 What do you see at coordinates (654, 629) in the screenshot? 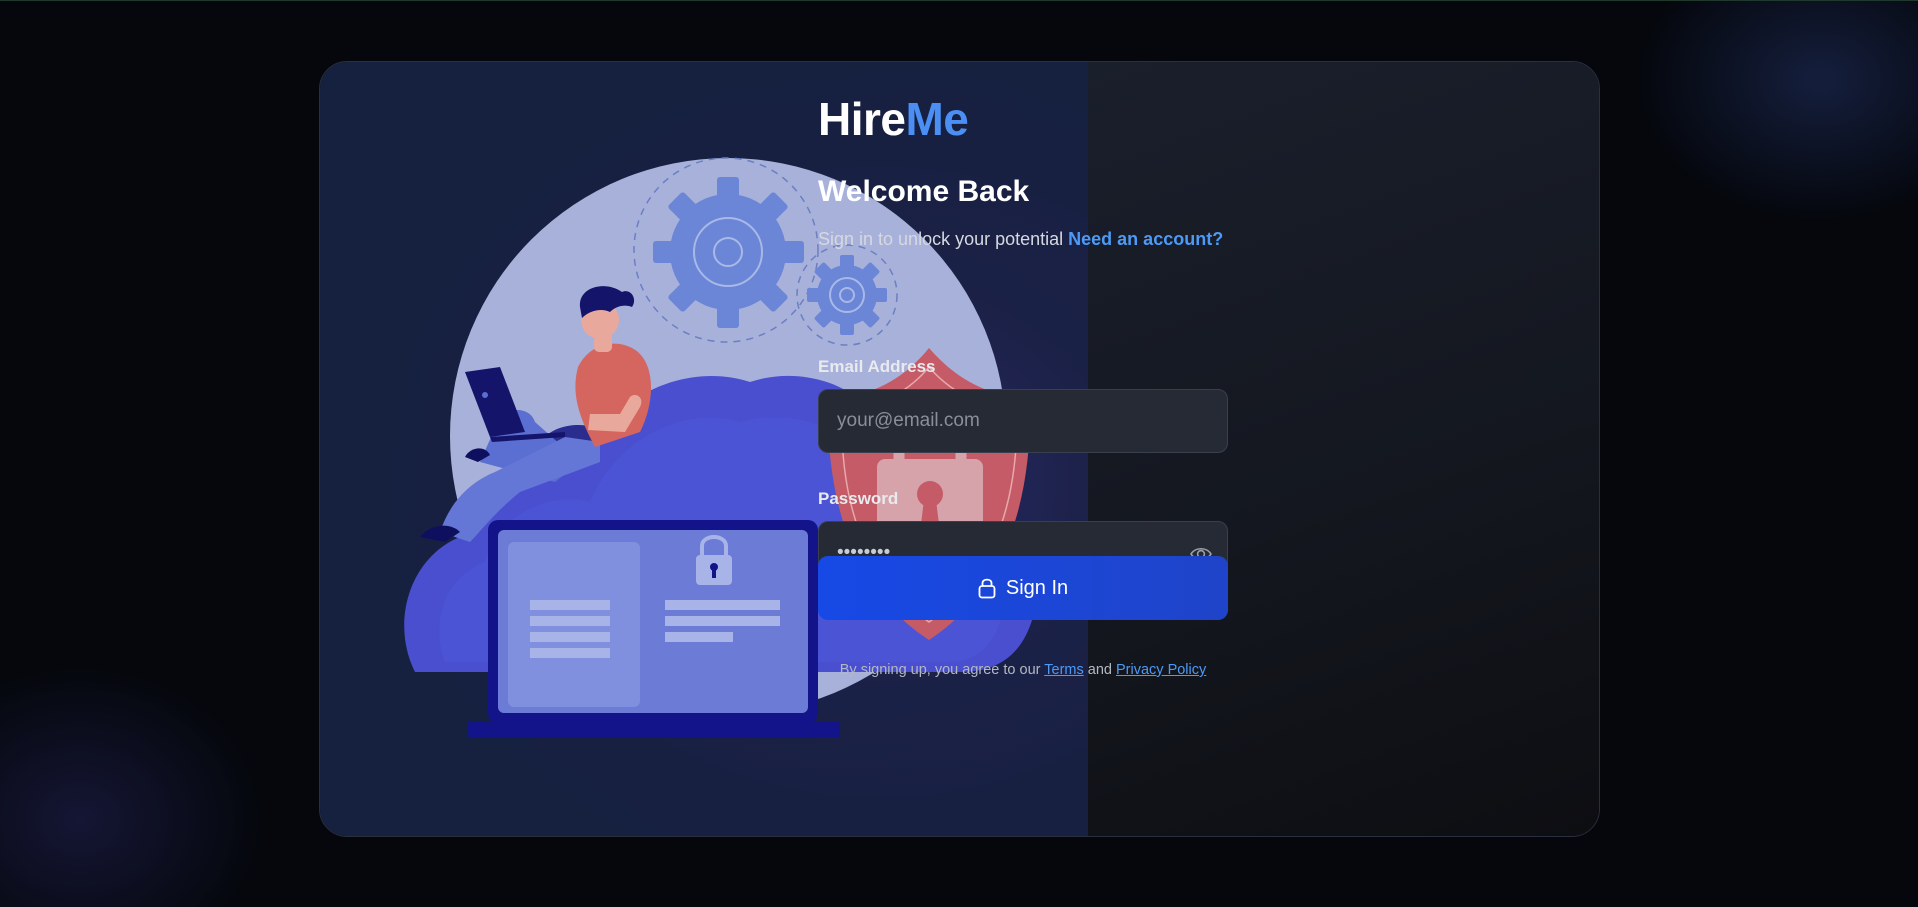
I see `laptop-icon` at bounding box center [654, 629].